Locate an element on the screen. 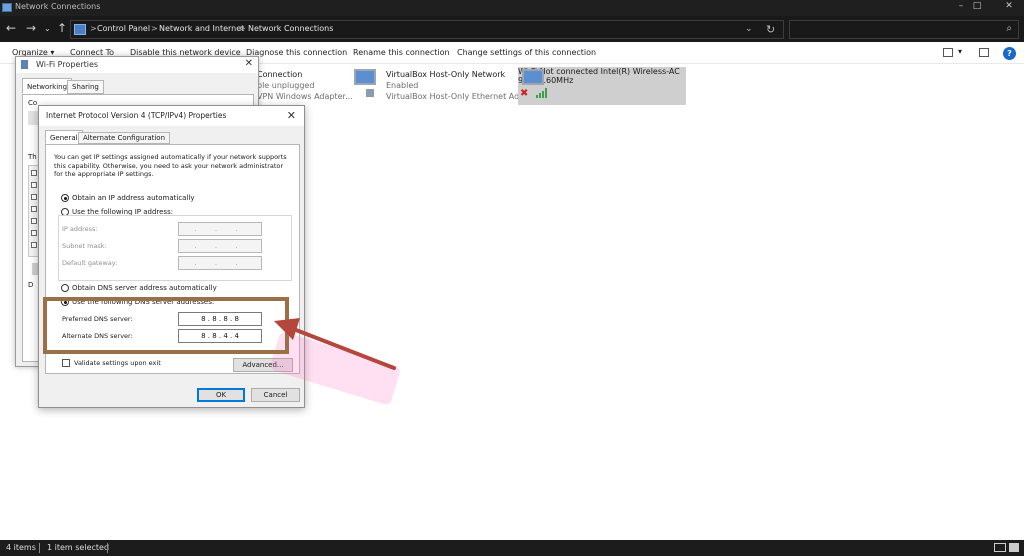 This screenshot has height=556, width=1024. connection-name: Connection is located at coordinates (280, 74).